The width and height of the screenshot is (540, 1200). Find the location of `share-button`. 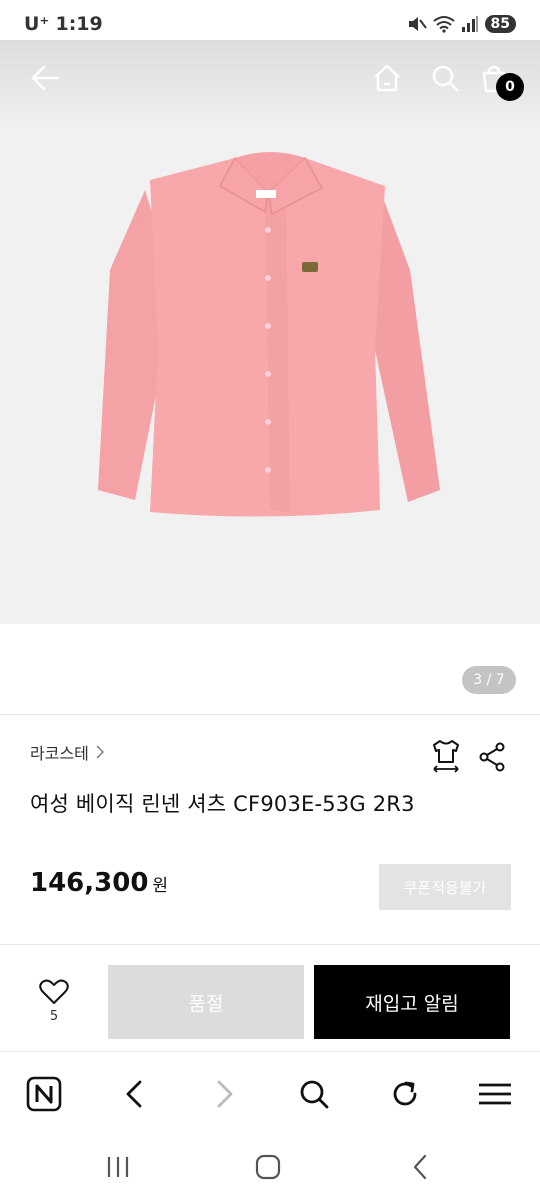

share-button is located at coordinates (492, 759).